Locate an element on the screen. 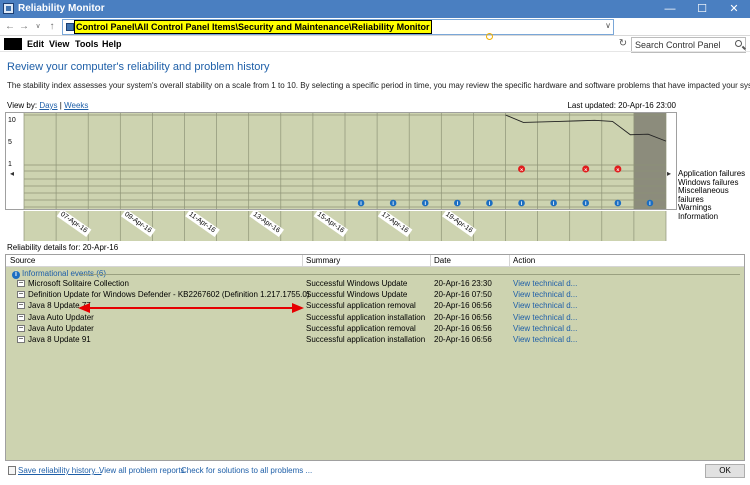  menu-tools: Tools is located at coordinates (86, 44).